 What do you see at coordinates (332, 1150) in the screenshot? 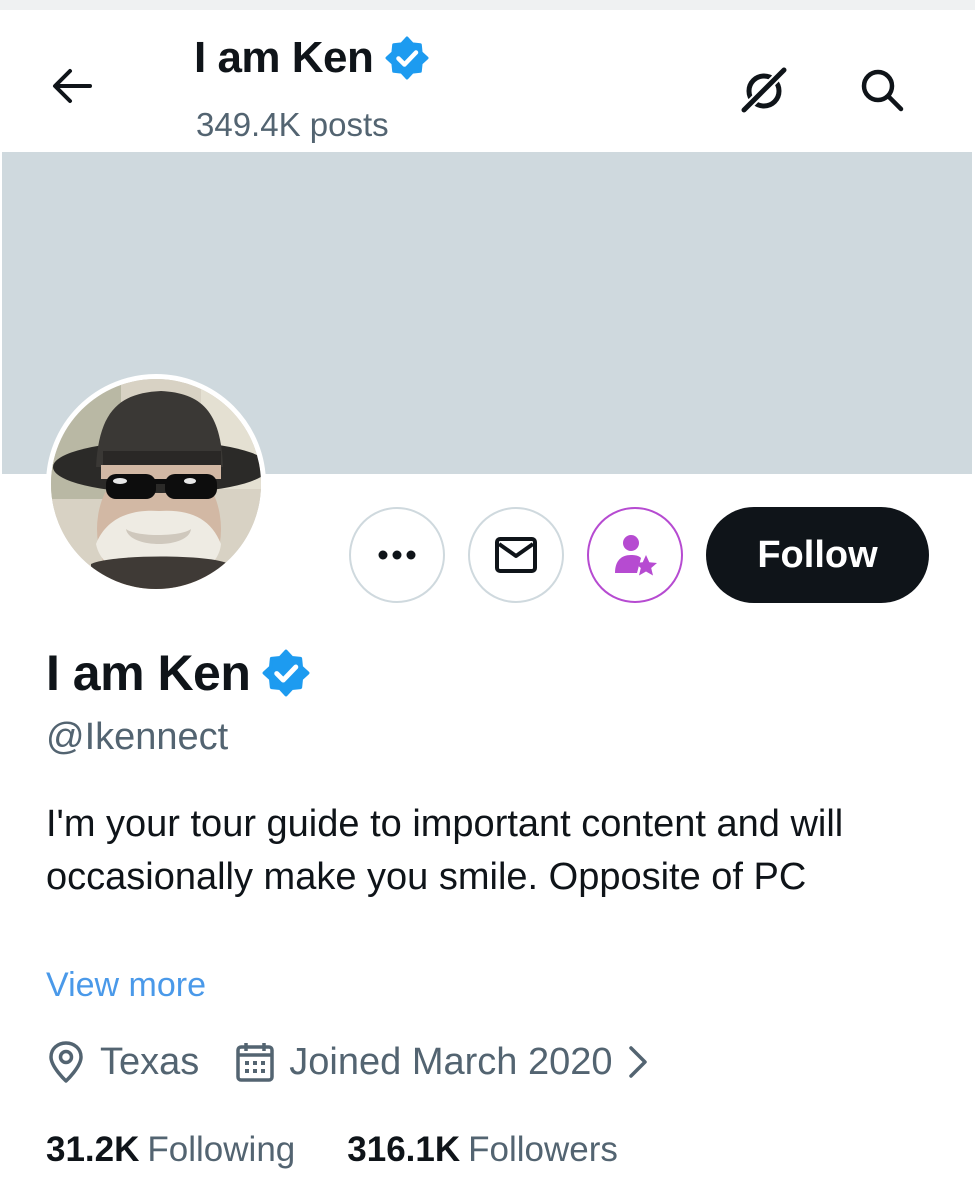
I see `follow-stats: 31.2K Following 316.1K Followers` at bounding box center [332, 1150].